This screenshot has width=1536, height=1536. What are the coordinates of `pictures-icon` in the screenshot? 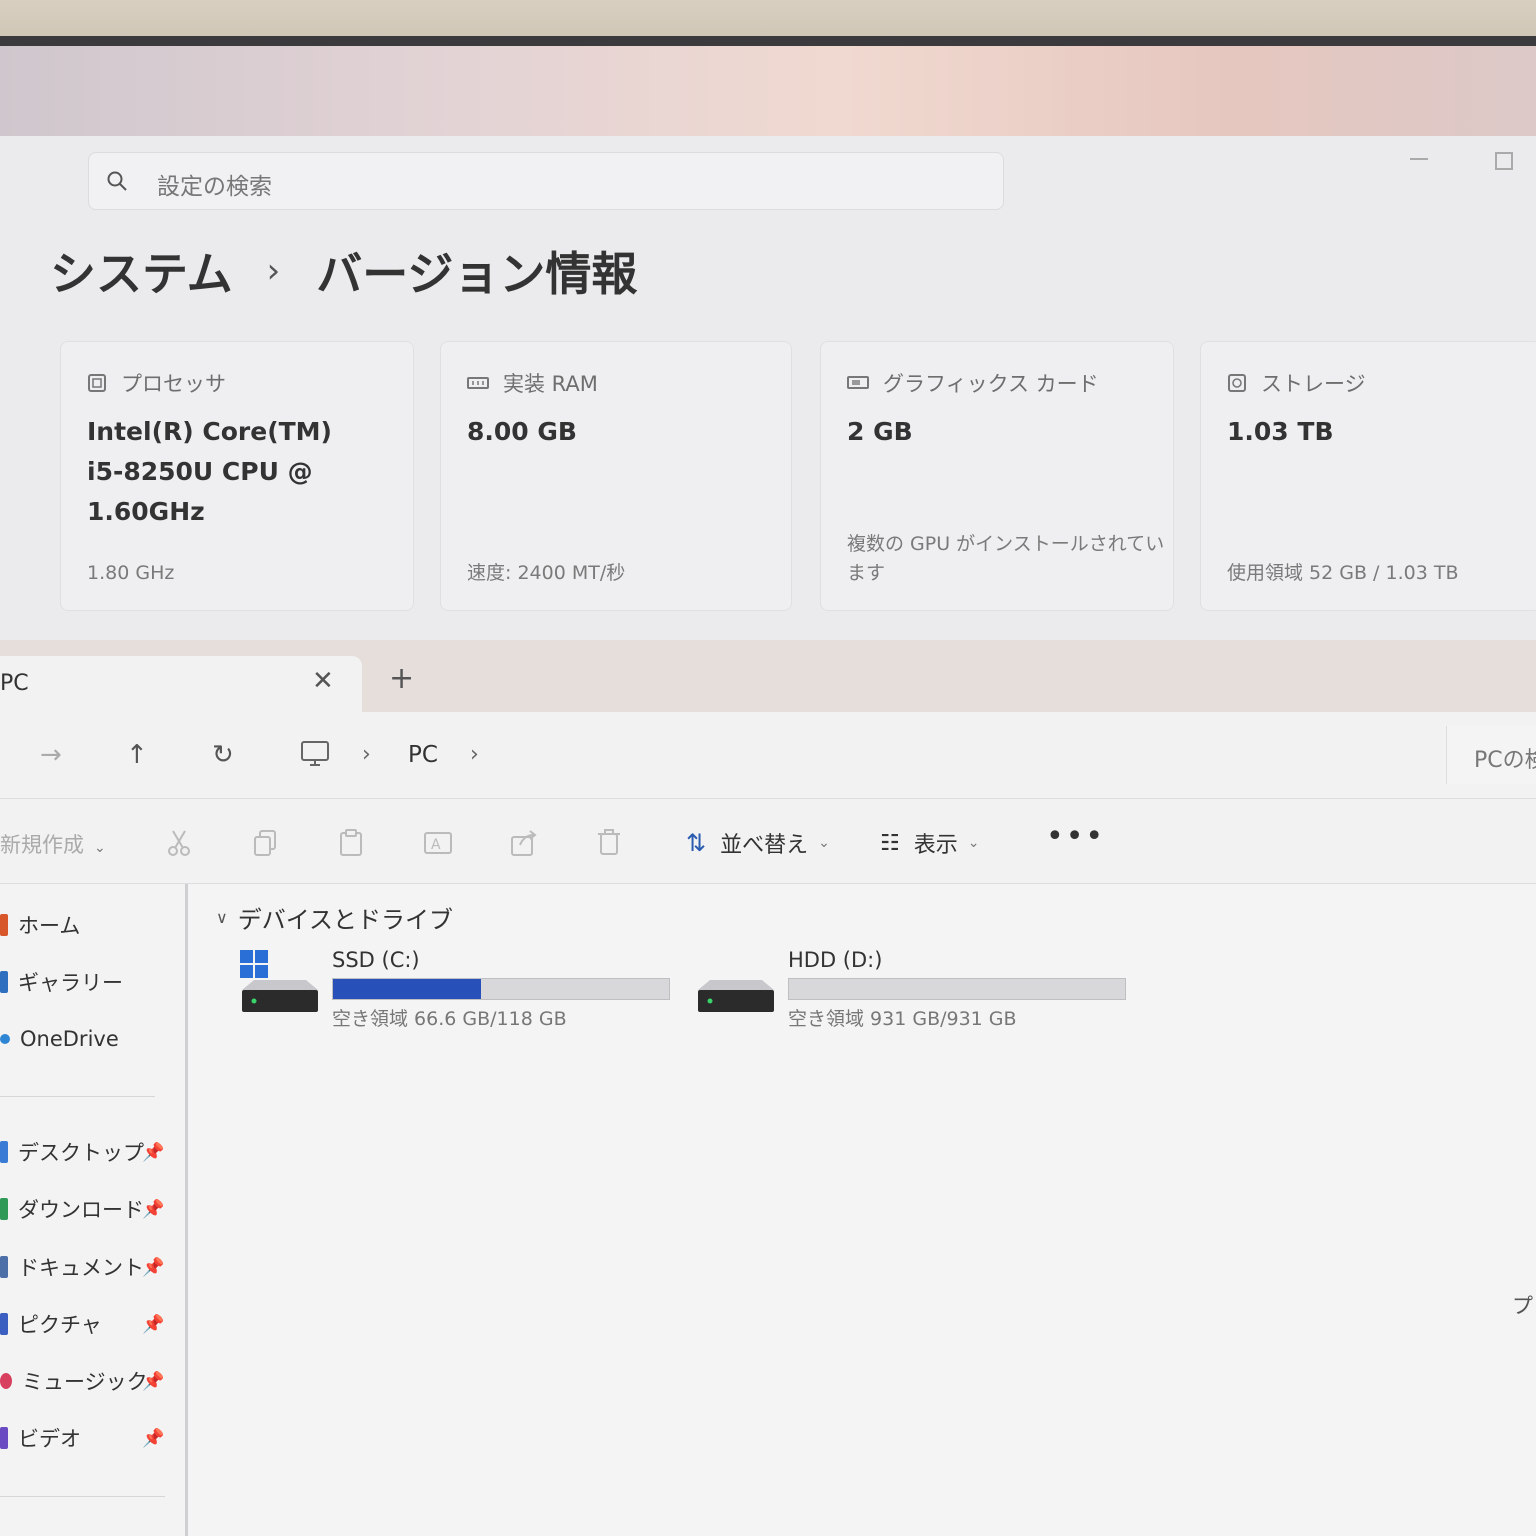 It's located at (4, 1324).